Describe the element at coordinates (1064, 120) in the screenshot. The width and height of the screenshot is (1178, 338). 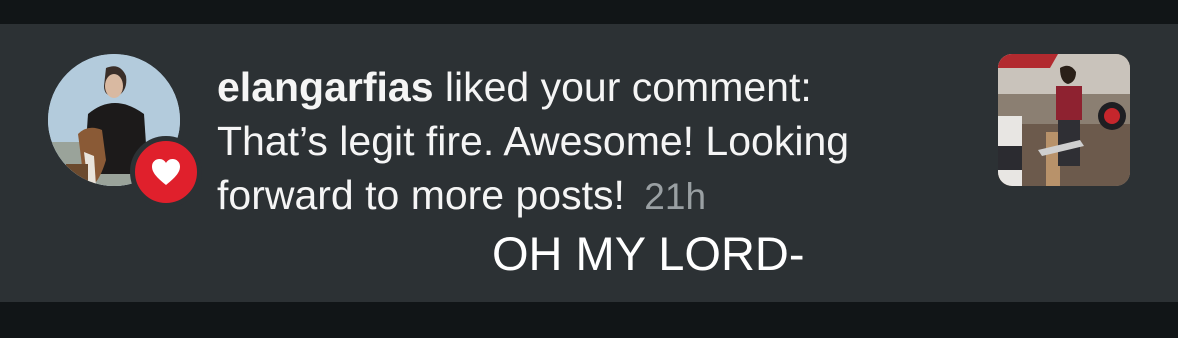
I see `post-thumbnail` at that location.